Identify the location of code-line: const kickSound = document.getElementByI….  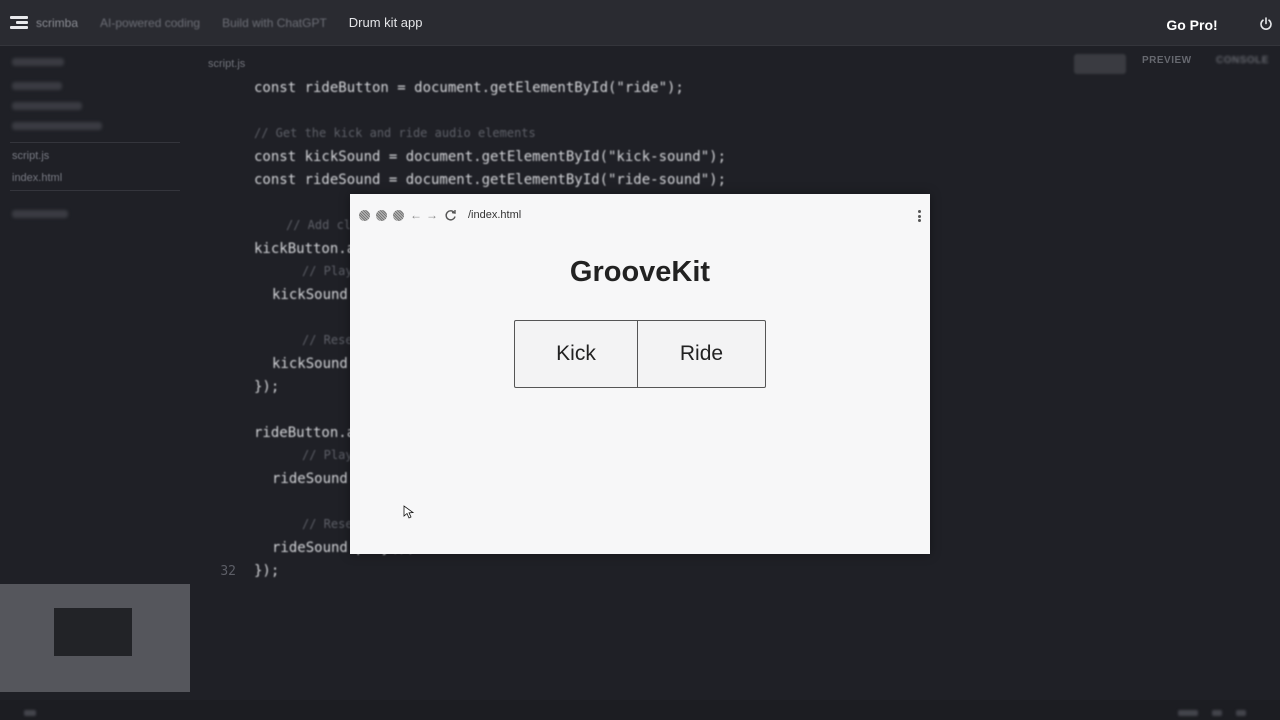
(490, 157).